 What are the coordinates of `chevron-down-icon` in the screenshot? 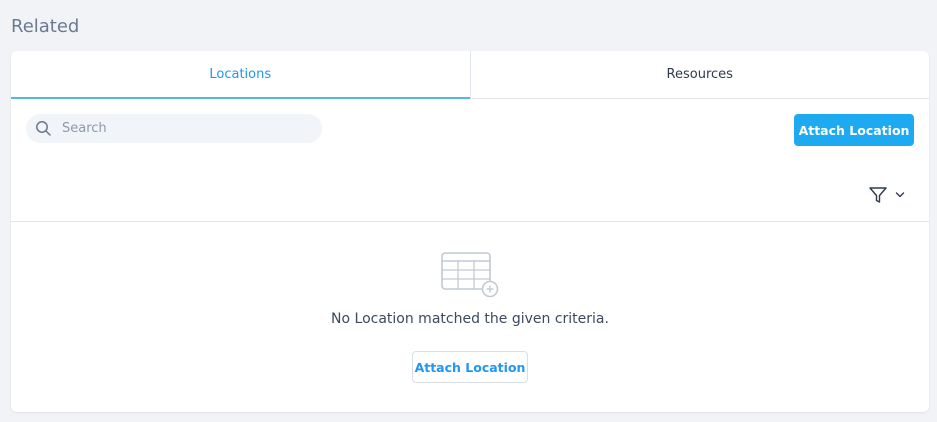 It's located at (900, 195).